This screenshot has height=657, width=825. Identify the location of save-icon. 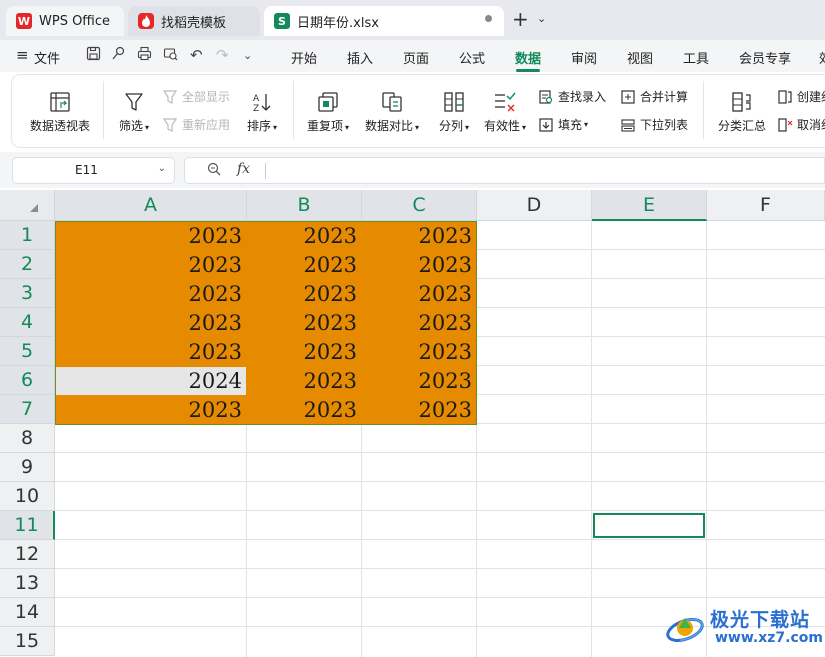
(93, 55).